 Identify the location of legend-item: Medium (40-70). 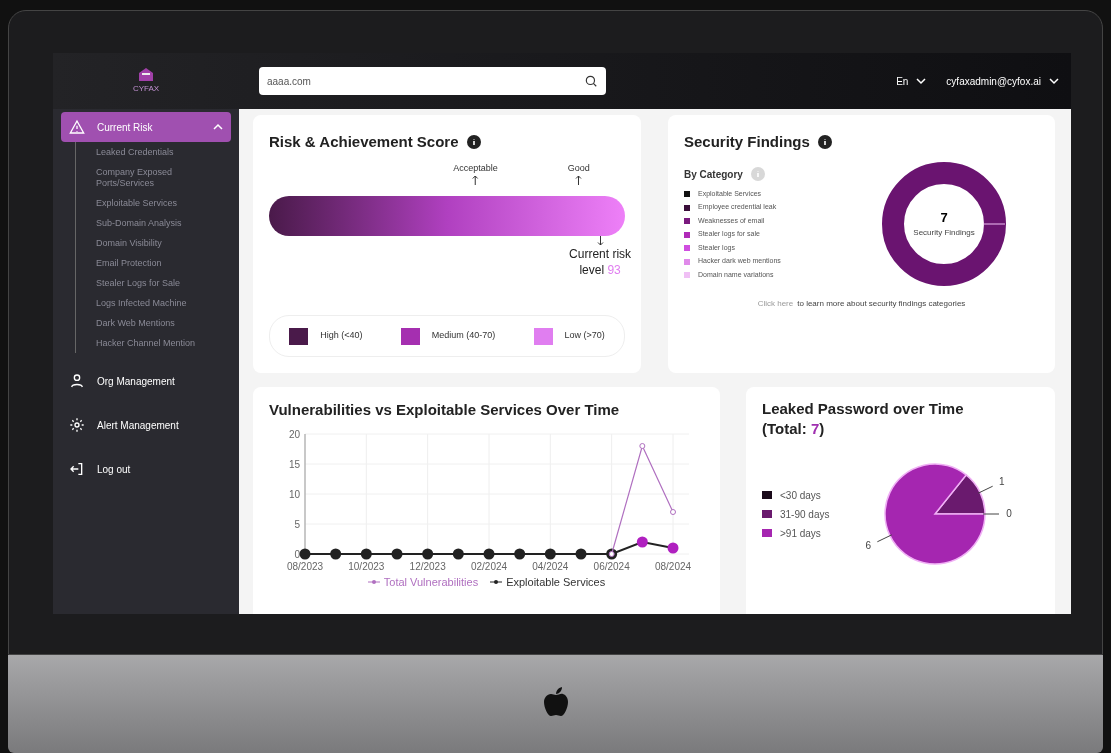
(448, 336).